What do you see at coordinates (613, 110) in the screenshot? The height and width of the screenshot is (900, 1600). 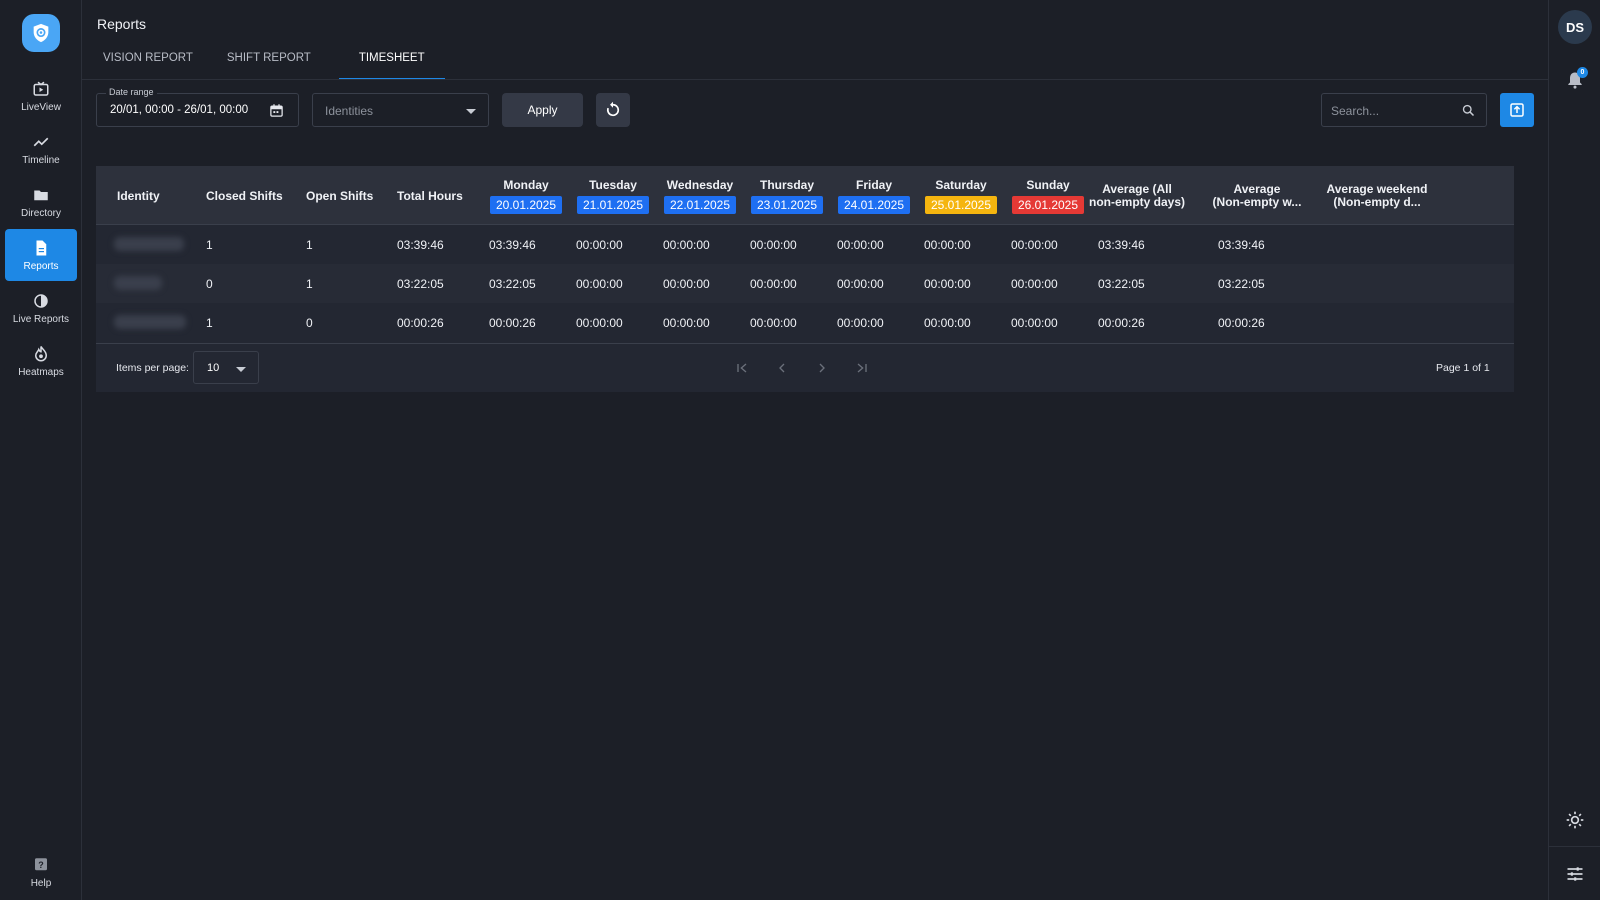 I see `reset-button` at bounding box center [613, 110].